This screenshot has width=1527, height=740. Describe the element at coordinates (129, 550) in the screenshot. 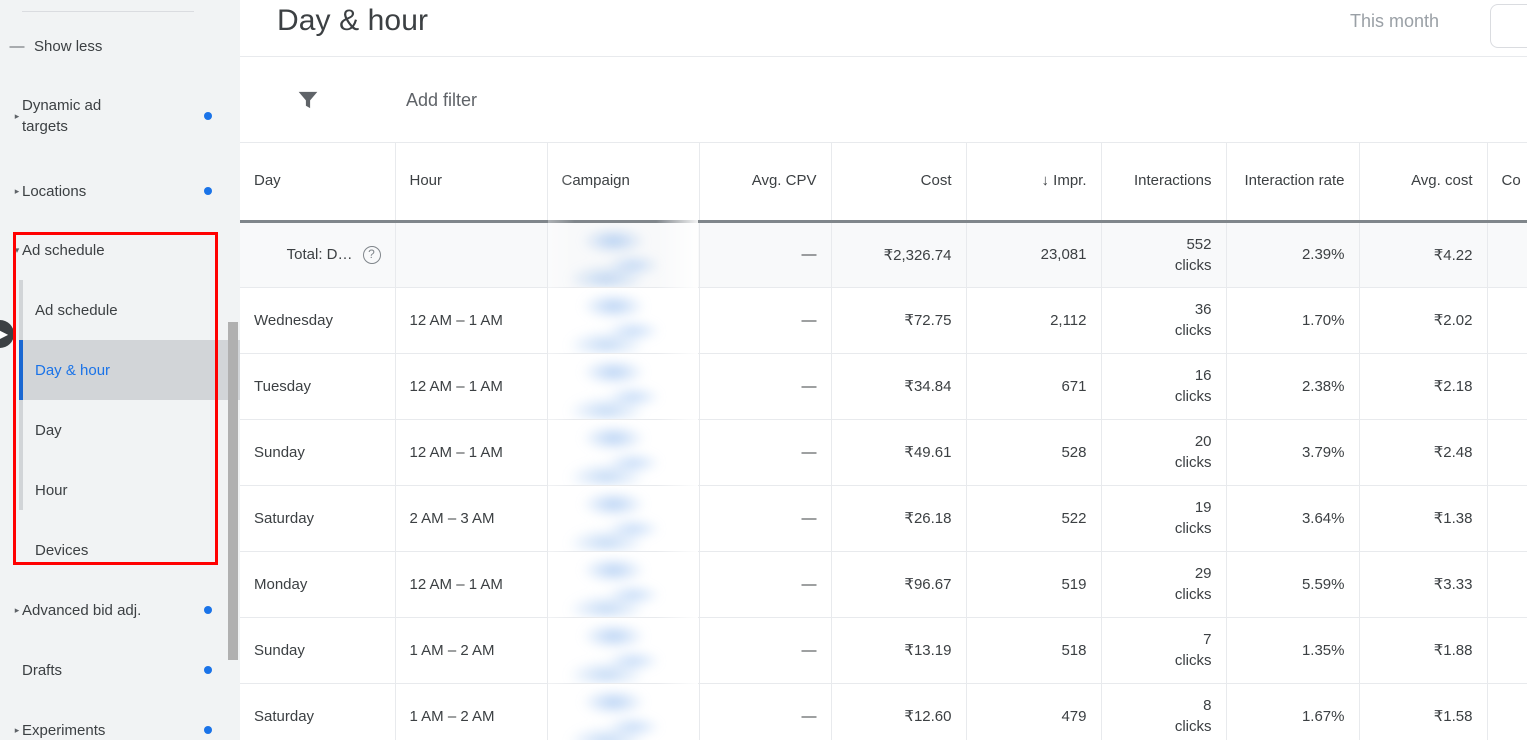

I see `sidebar-subitem-devices: Devices` at that location.